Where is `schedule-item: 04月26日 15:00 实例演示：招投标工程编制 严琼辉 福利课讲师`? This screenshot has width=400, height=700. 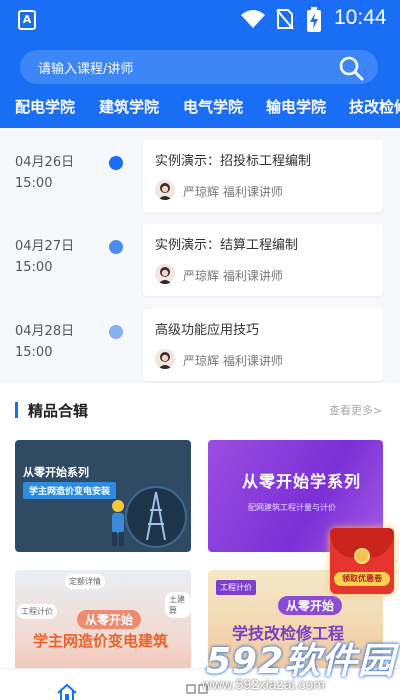 schedule-item: 04月26日 15:00 实例演示：招投标工程编制 严琼辉 福利课讲师 is located at coordinates (200, 183).